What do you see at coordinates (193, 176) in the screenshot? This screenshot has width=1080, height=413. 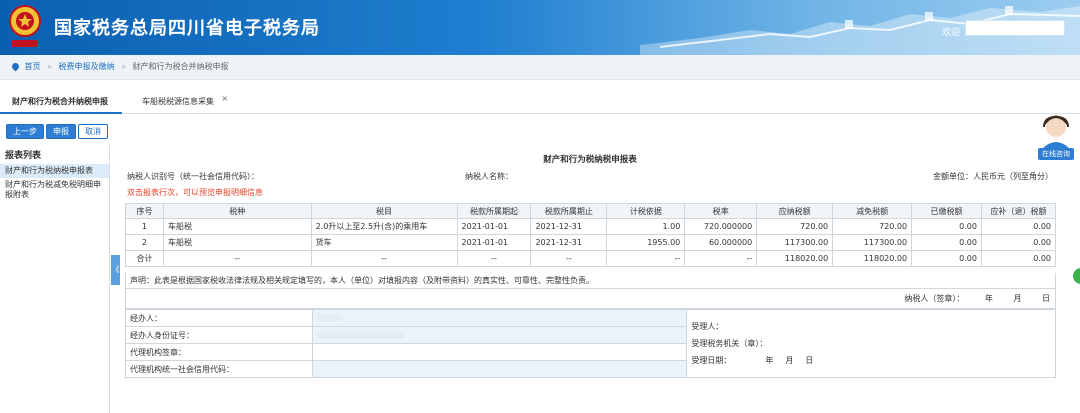 I see `taxpayer-id-label: 纳税人识别号（统一社会信用代码）：` at bounding box center [193, 176].